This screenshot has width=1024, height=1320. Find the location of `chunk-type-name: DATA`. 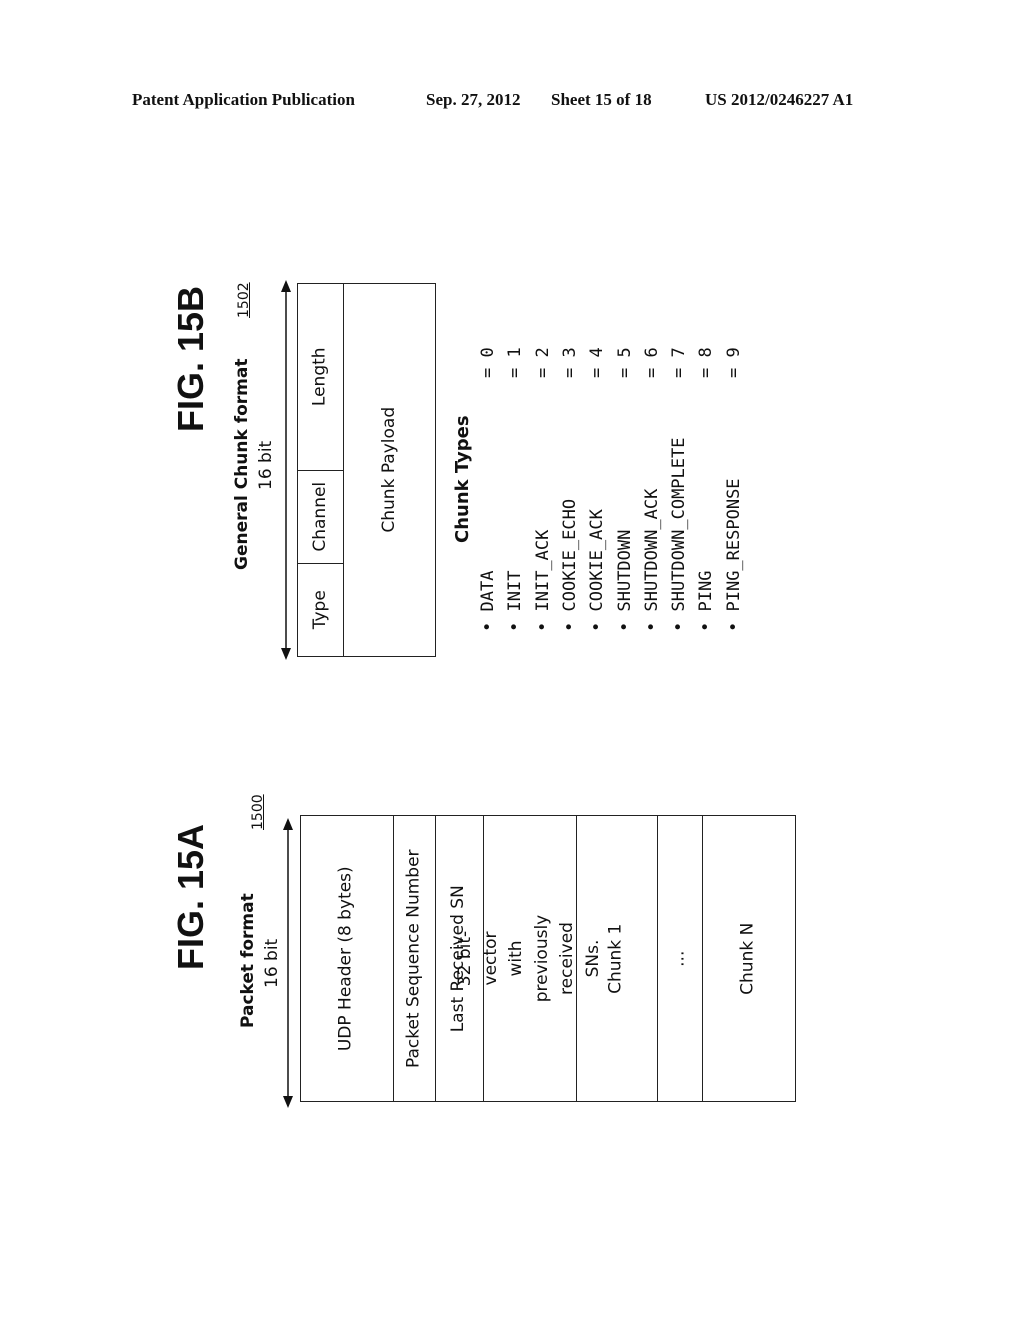

chunk-type-name: DATA is located at coordinates (488, 591).